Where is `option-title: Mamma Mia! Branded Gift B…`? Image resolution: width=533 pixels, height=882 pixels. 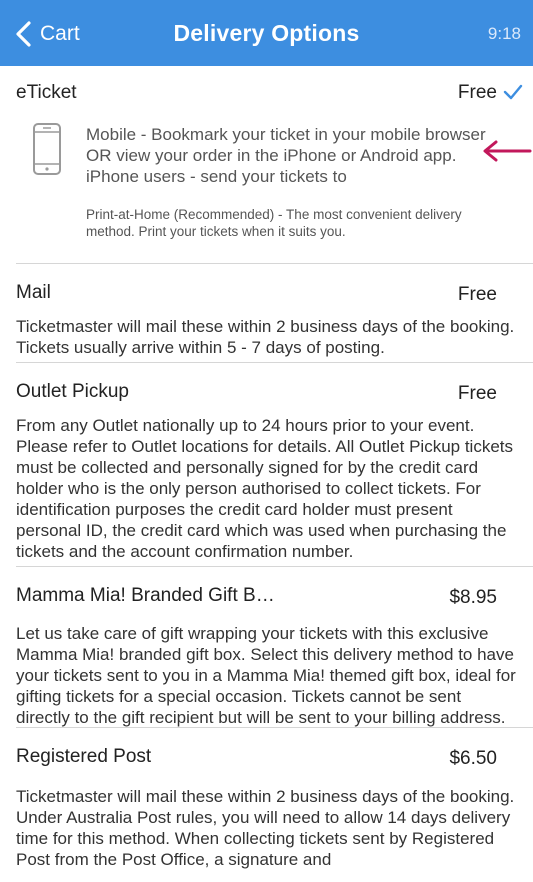 option-title: Mamma Mia! Branded Gift B… is located at coordinates (145, 595).